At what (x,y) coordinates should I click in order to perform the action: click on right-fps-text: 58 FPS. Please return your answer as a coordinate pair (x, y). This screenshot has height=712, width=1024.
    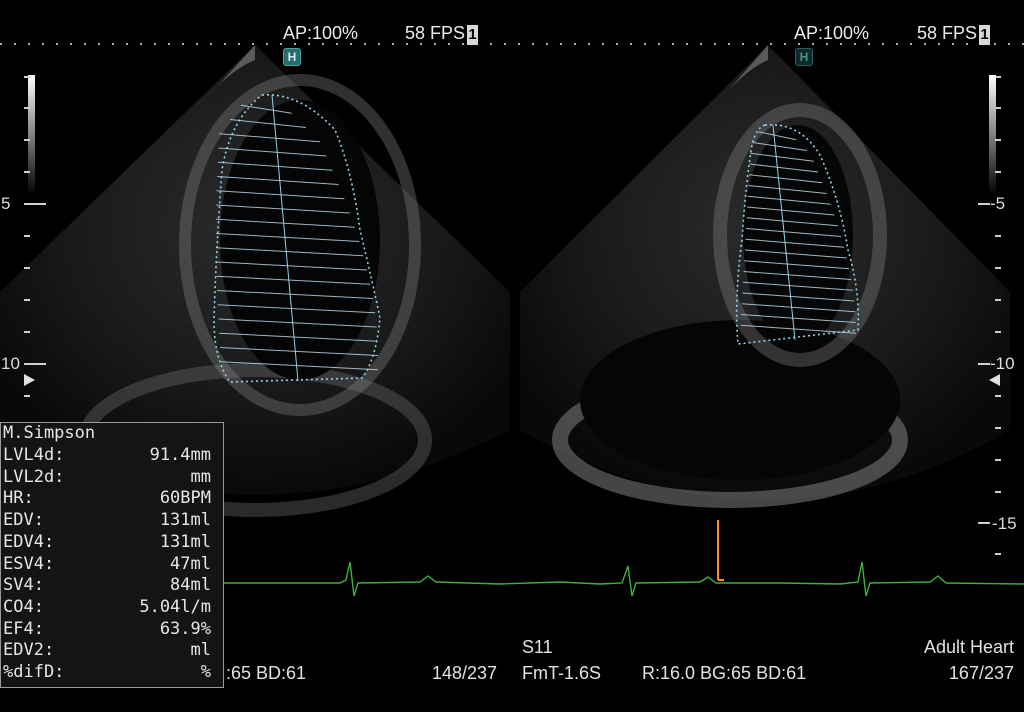
    Looking at the image, I should click on (947, 33).